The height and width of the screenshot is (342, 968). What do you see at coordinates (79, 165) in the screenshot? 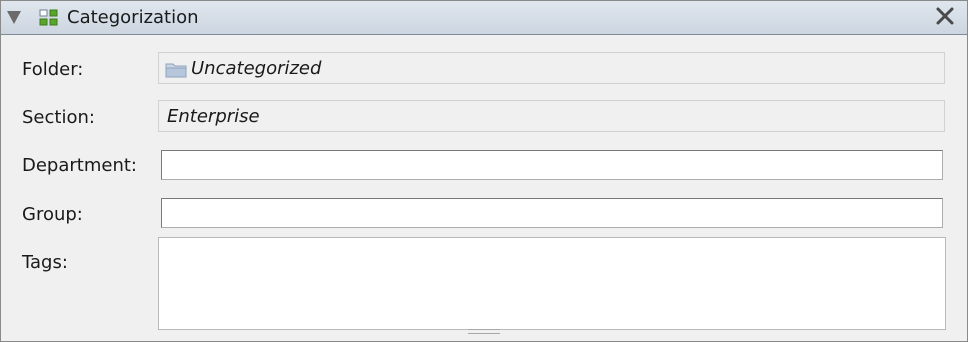
I see `department-label: Department:` at bounding box center [79, 165].